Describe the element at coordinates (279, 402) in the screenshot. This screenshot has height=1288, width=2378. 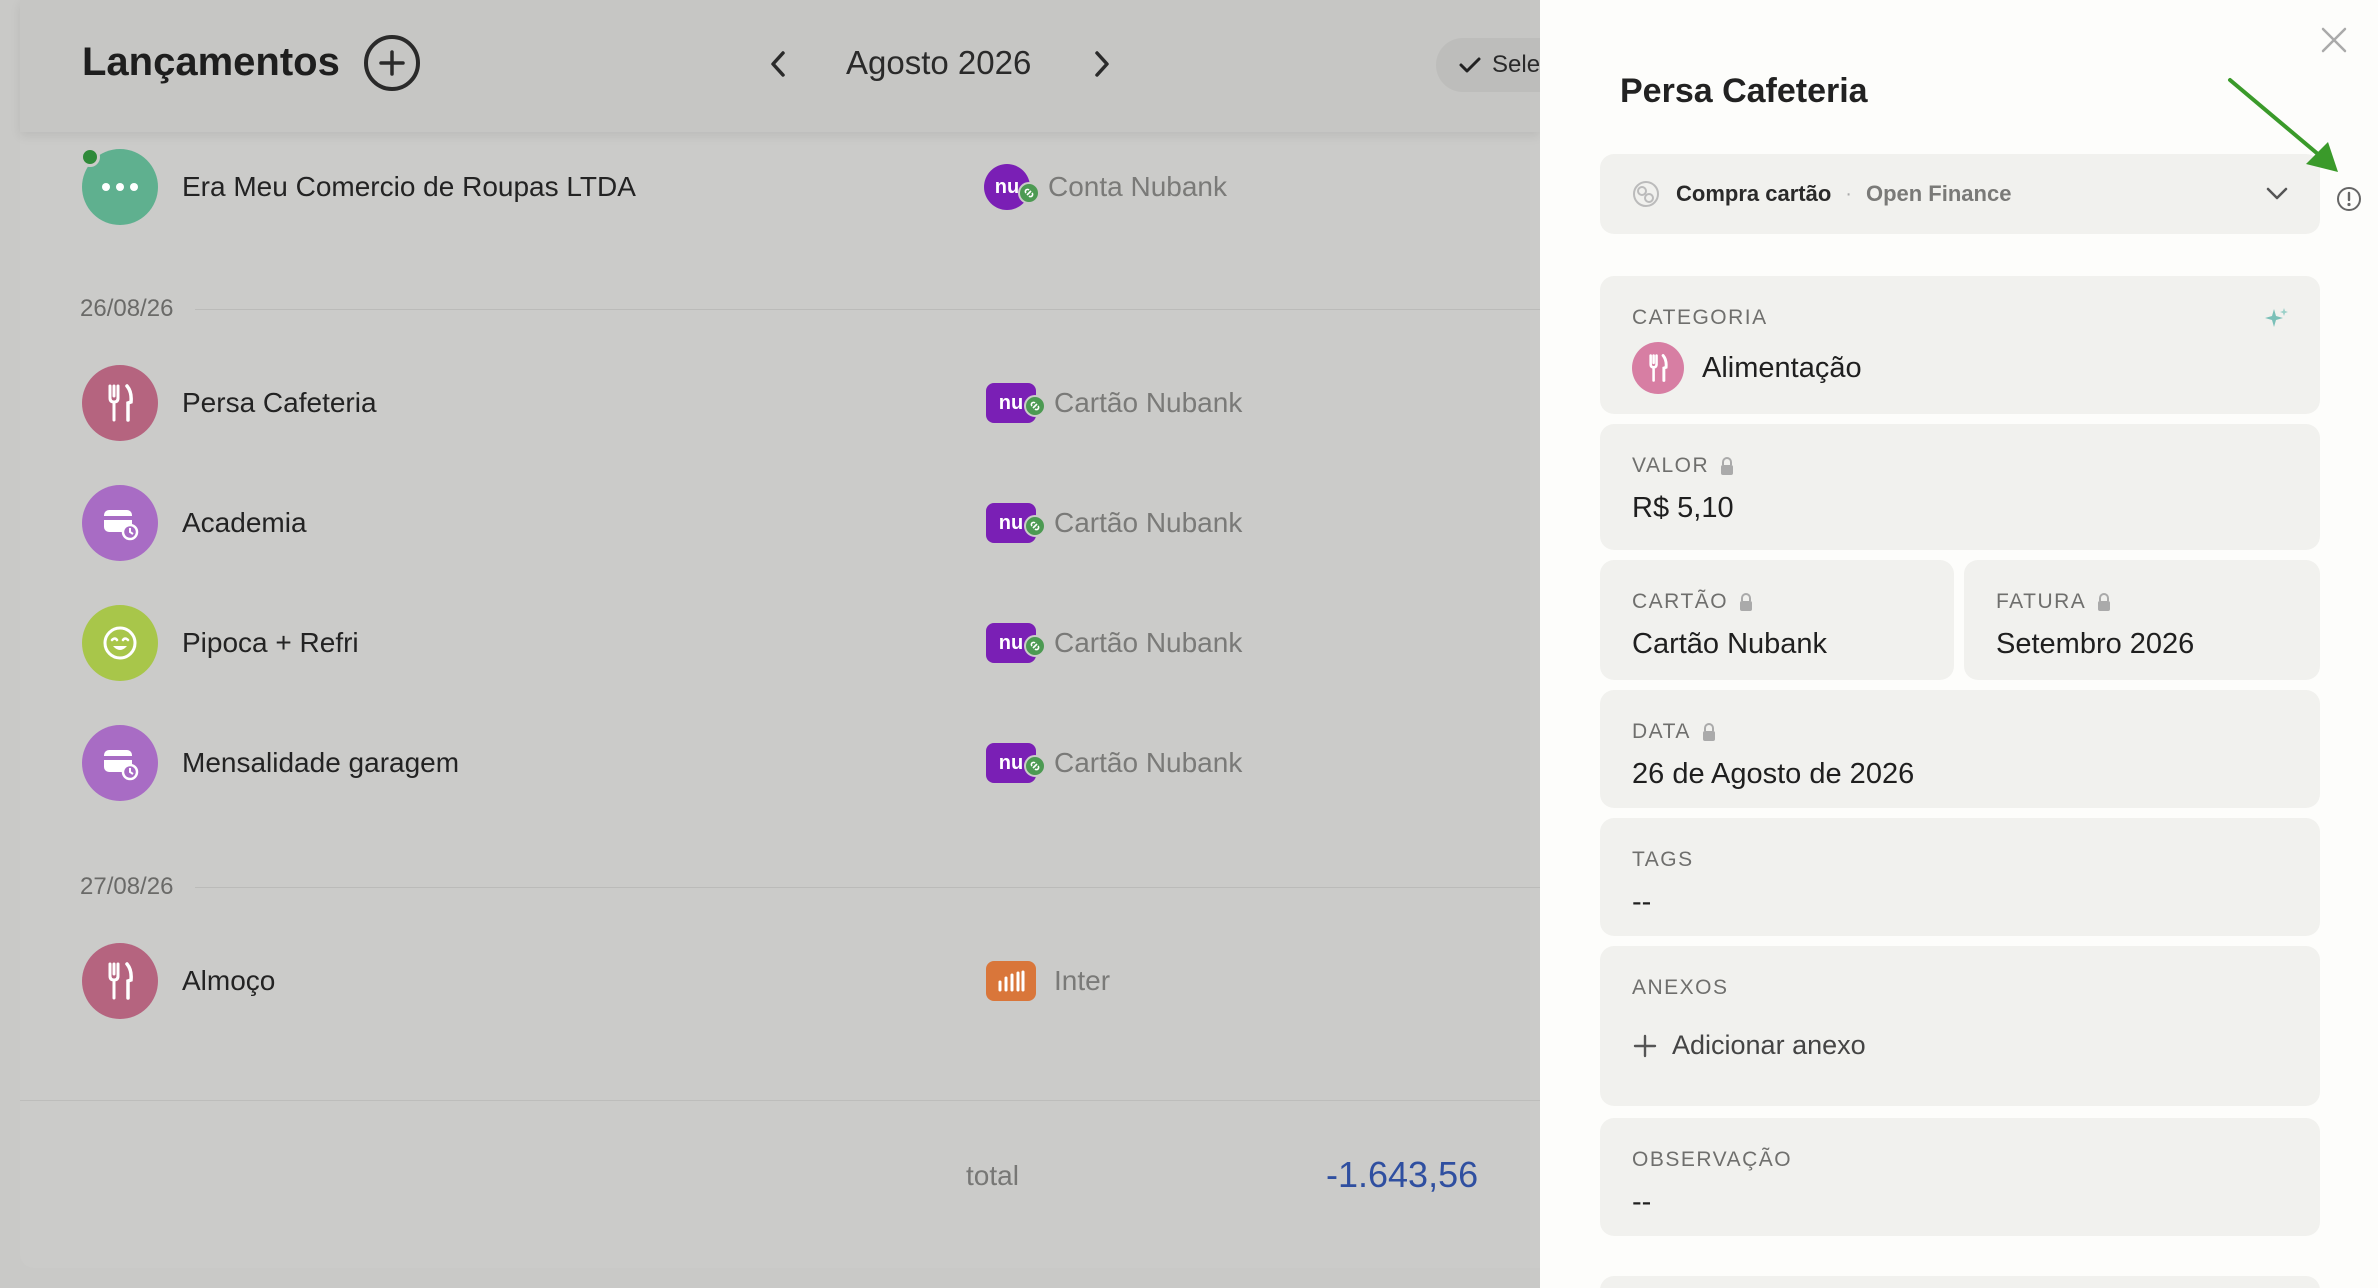
I see `transaction-name: Persa Cafeteria` at that location.